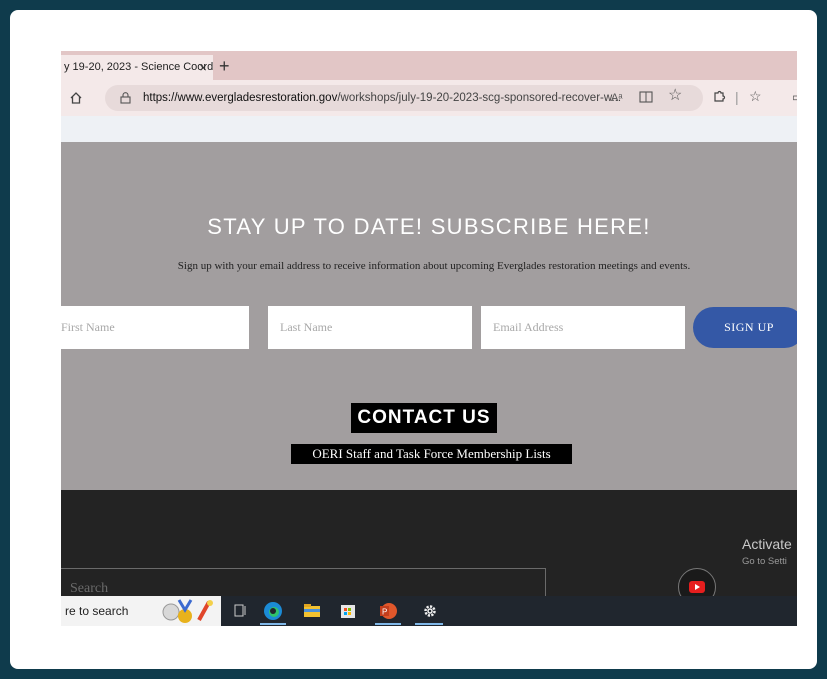 The height and width of the screenshot is (679, 827). I want to click on collections-icon: ▭, so click(794, 97).